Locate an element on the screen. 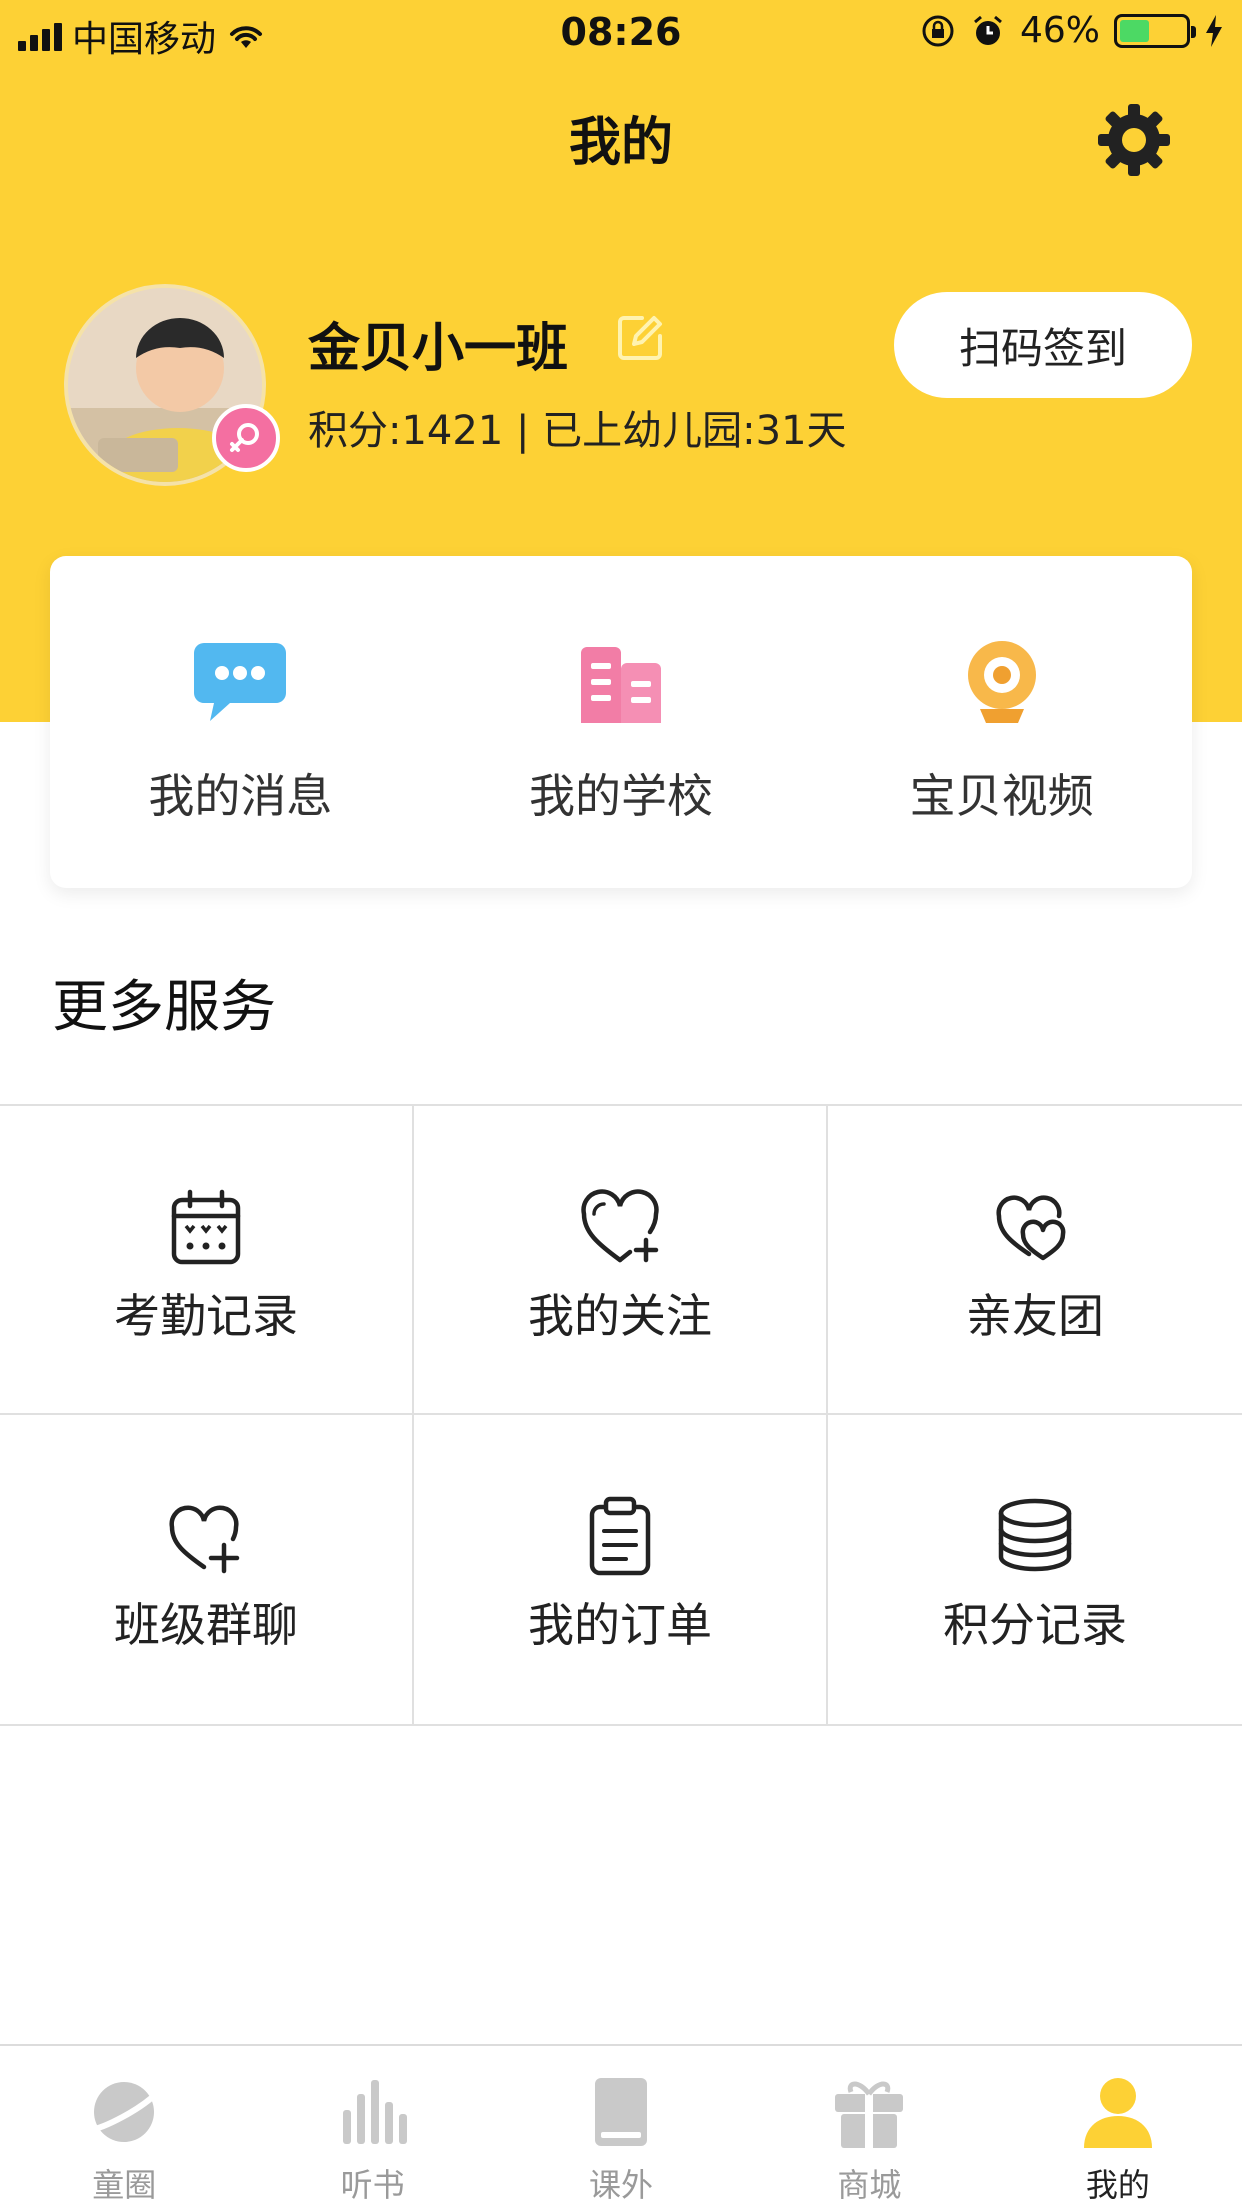 The width and height of the screenshot is (1242, 2208). service-class-chat: 班级群聊 is located at coordinates (207, 1569).